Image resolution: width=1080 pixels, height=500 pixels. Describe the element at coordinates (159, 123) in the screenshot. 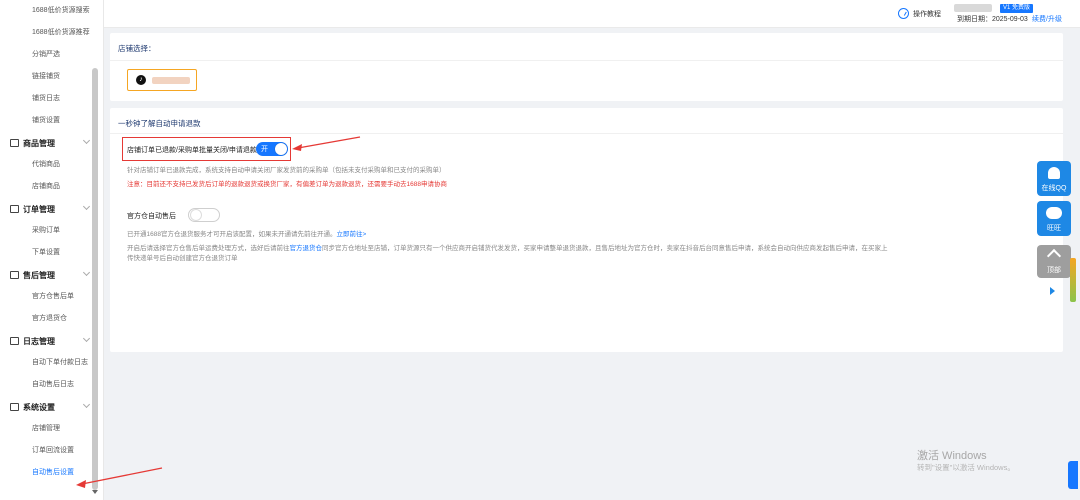

I see `auto-refund-title: 一秒钟了解自动申请退款` at that location.